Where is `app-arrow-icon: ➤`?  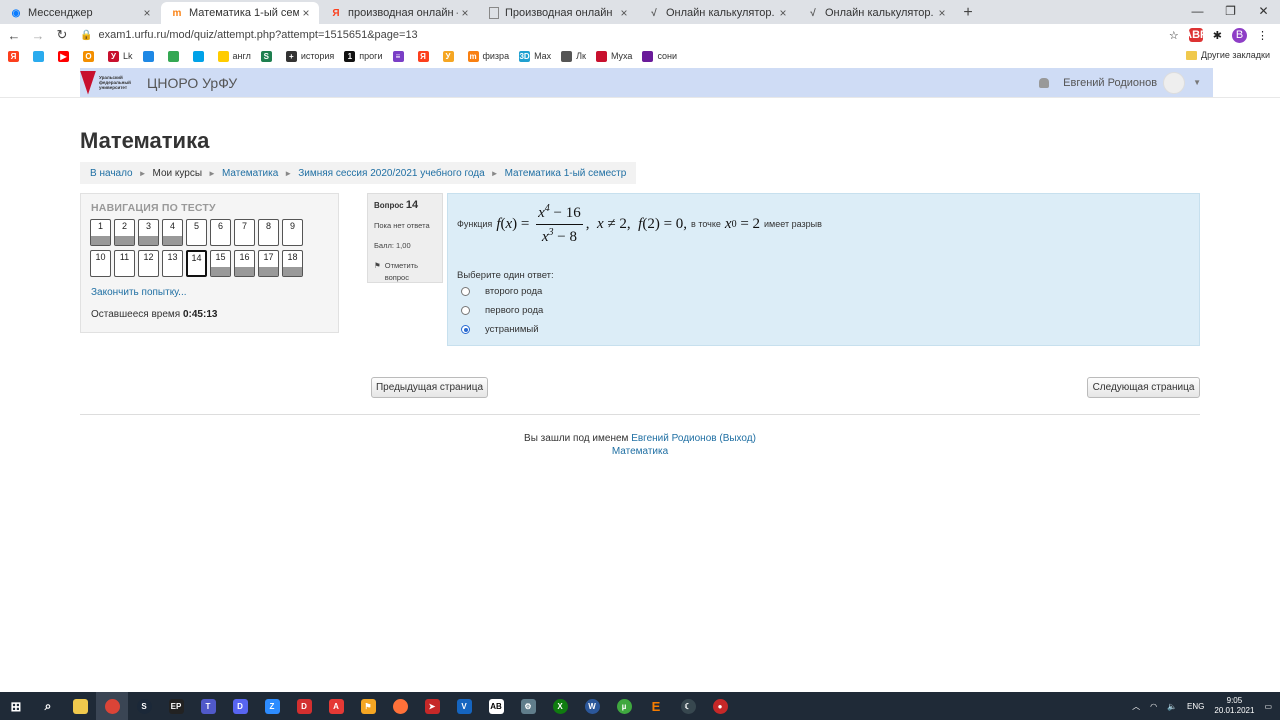 app-arrow-icon: ➤ is located at coordinates (432, 706).